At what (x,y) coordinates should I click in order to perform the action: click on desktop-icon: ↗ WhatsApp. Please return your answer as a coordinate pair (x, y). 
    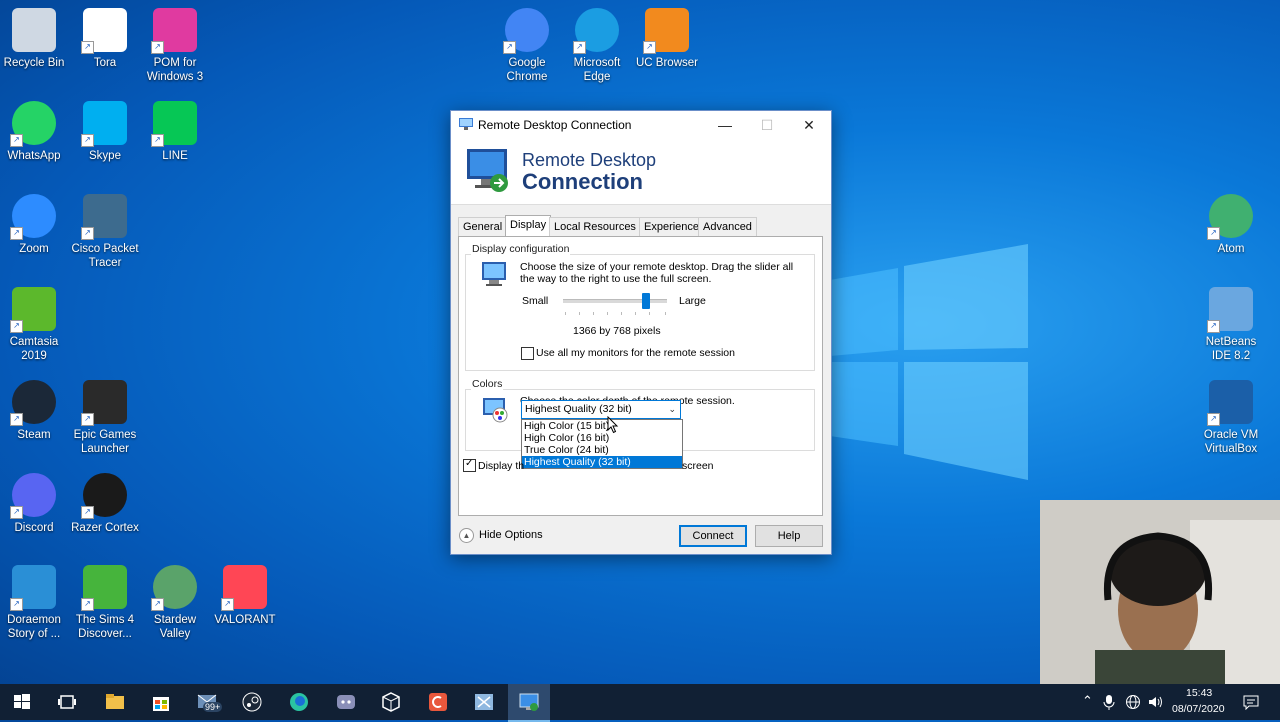
    Looking at the image, I should click on (35, 132).